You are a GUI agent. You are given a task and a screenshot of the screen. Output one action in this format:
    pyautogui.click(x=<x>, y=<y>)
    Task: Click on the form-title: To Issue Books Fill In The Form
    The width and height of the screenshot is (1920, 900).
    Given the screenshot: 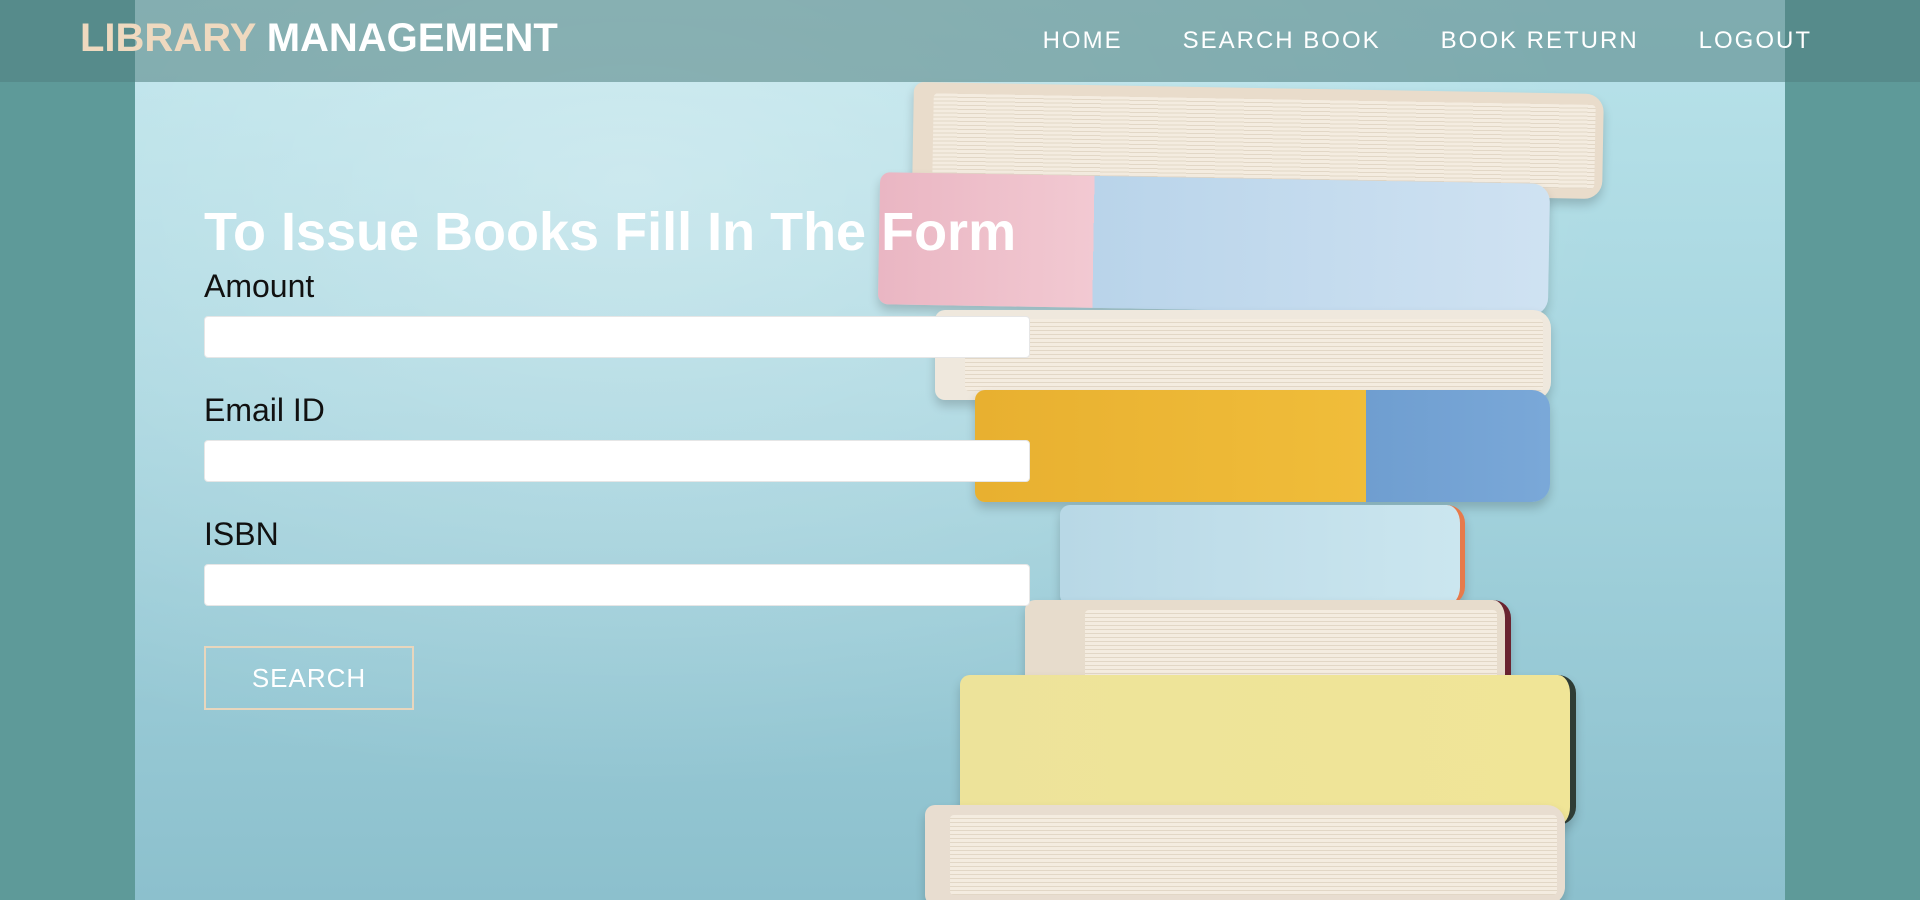 What is the action you would take?
    pyautogui.click(x=610, y=232)
    